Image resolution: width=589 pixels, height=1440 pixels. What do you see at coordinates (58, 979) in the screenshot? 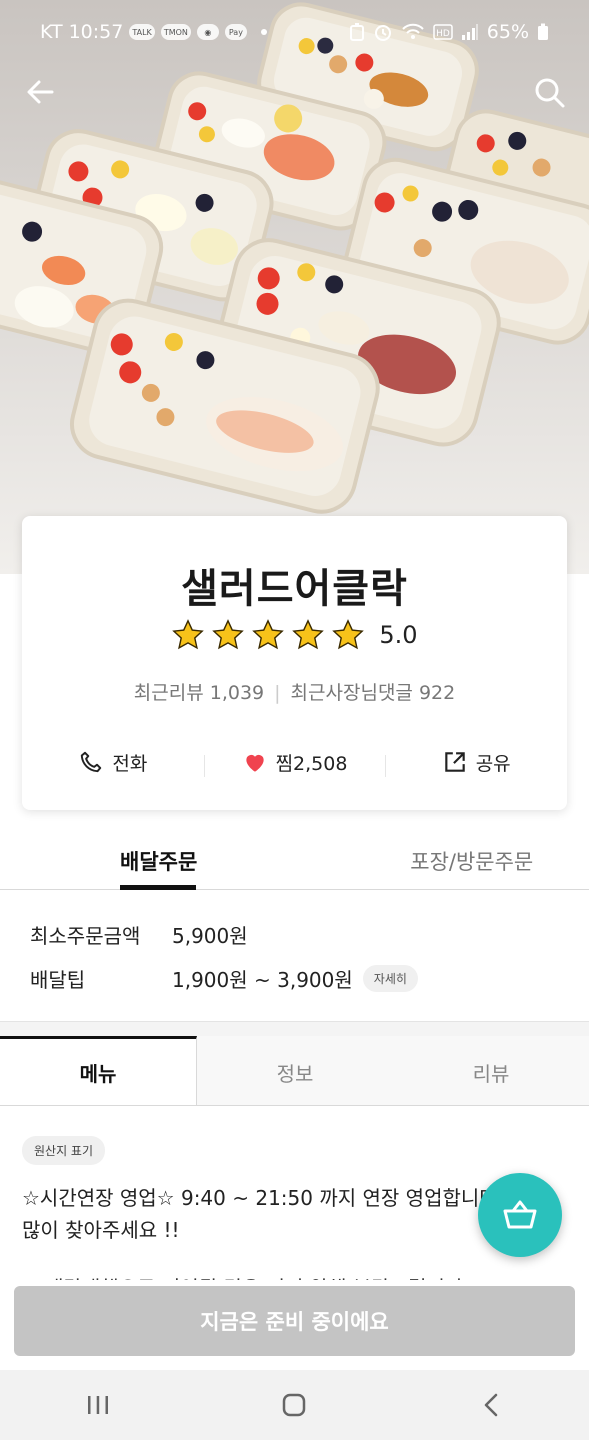
I see `delivery-tip-label: 배달팁` at bounding box center [58, 979].